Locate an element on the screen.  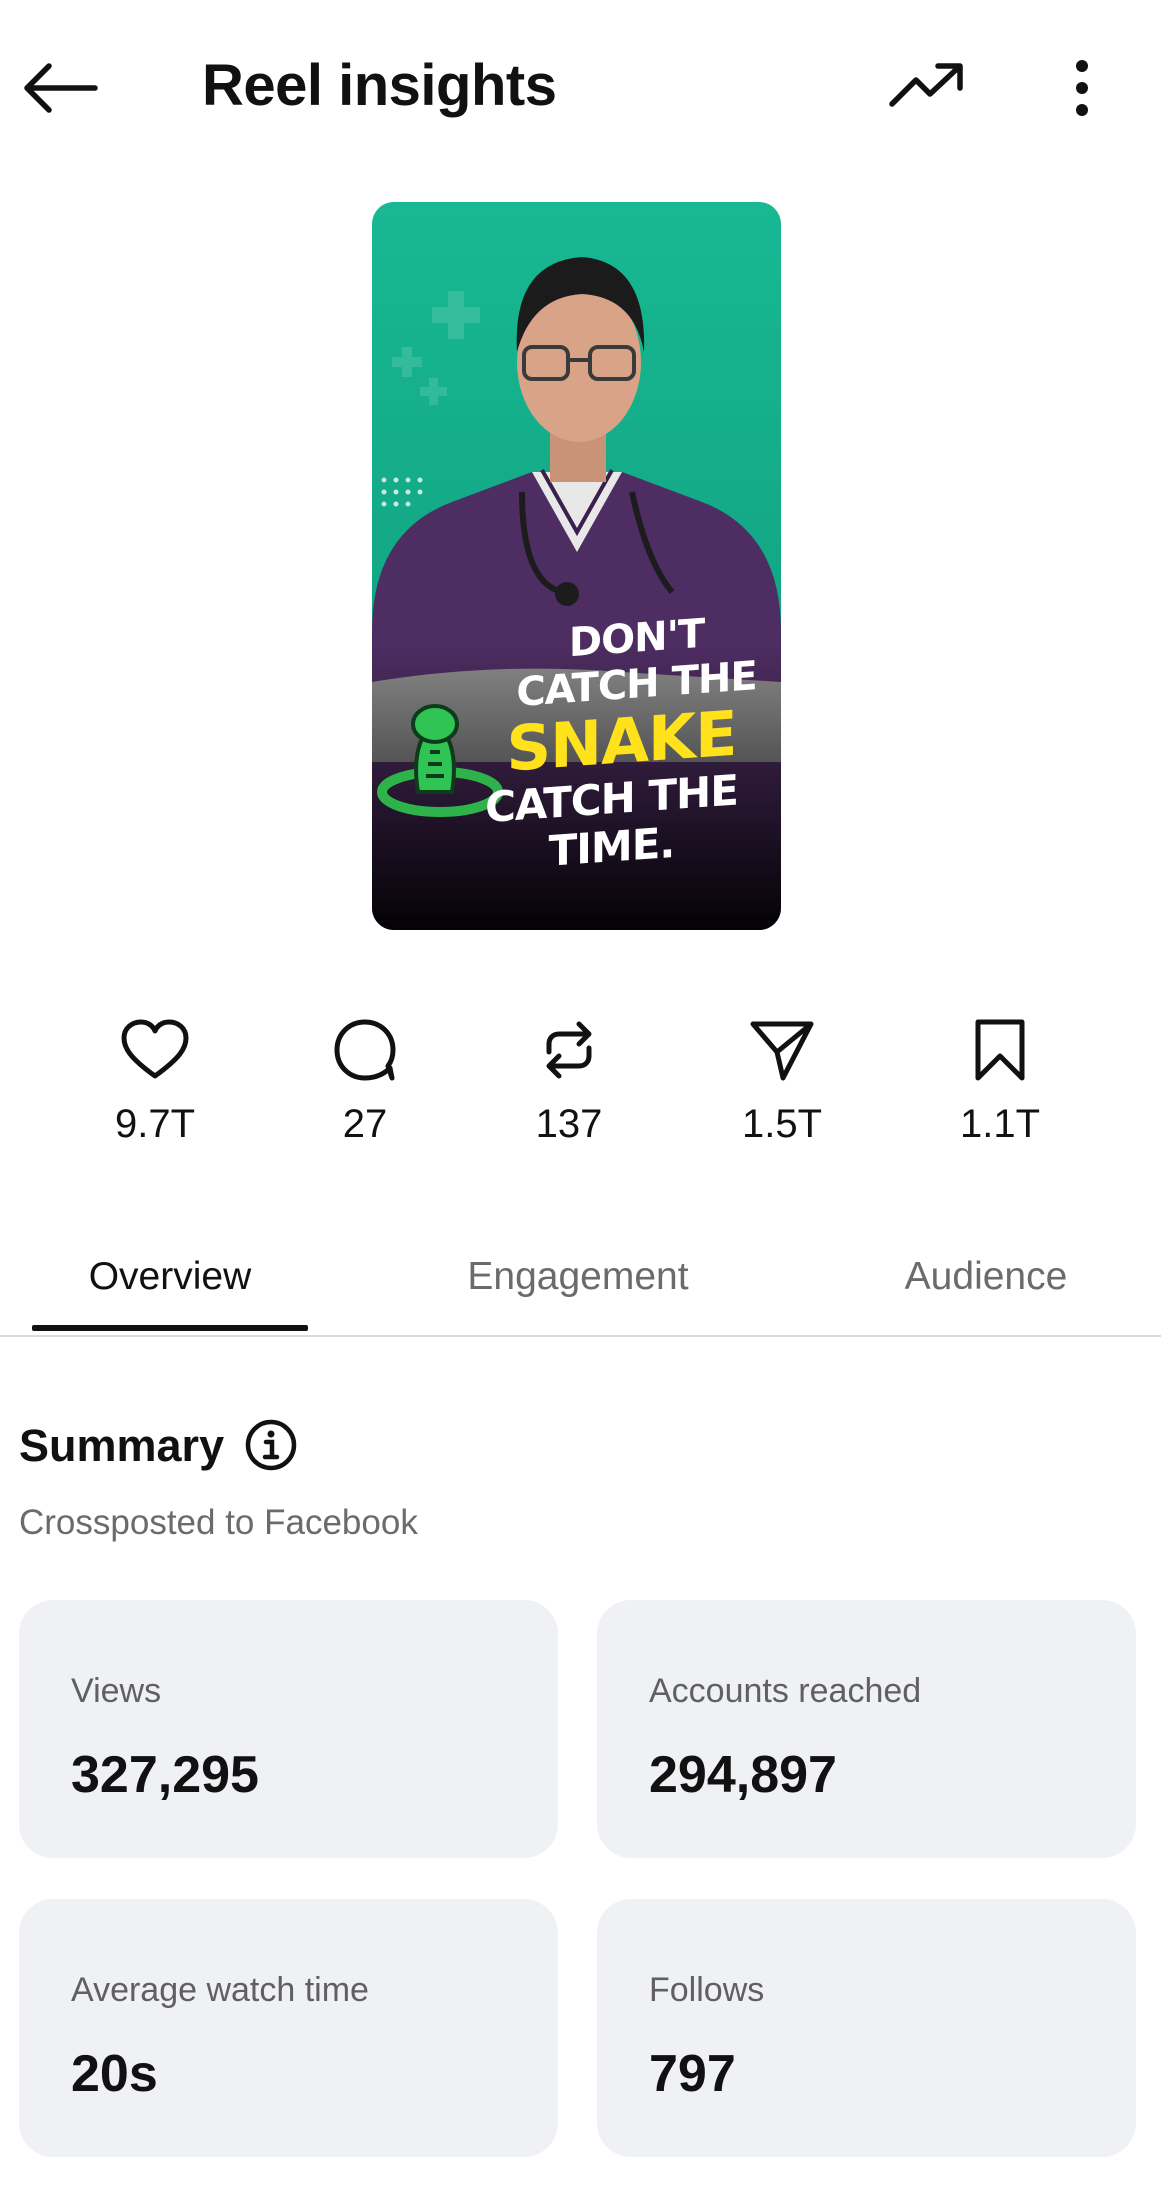
saves-count: 1.1T is located at coordinates (1000, 1124).